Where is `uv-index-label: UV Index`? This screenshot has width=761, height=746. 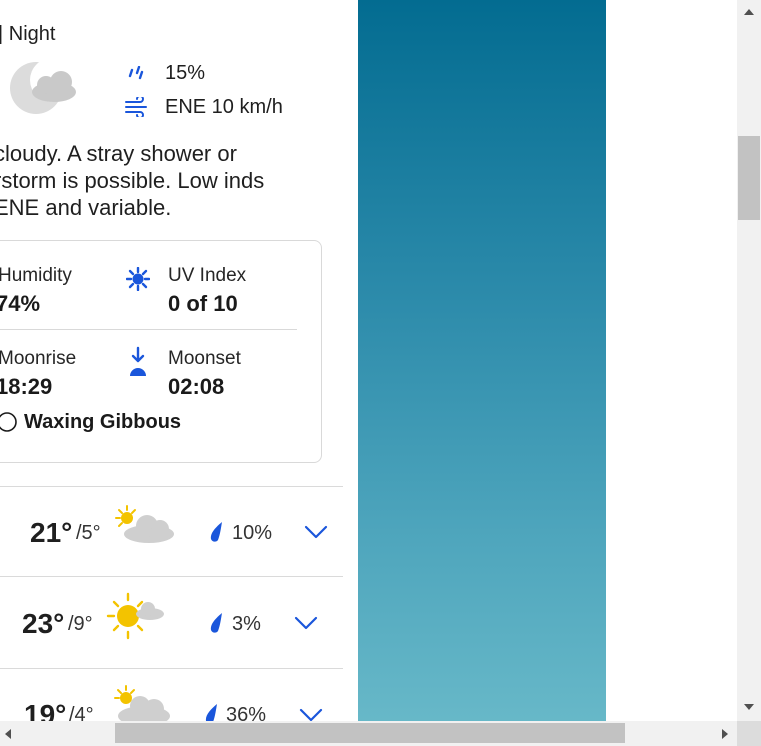
uv-index-label: UV Index is located at coordinates (207, 275).